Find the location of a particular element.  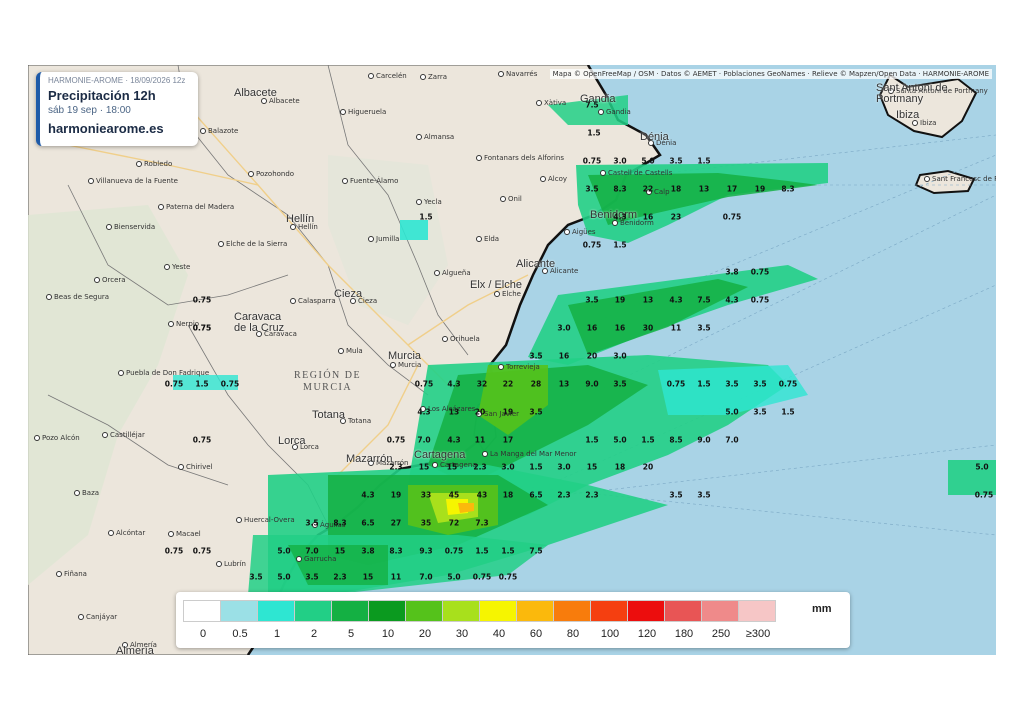

place-label: Onil is located at coordinates (511, 199).